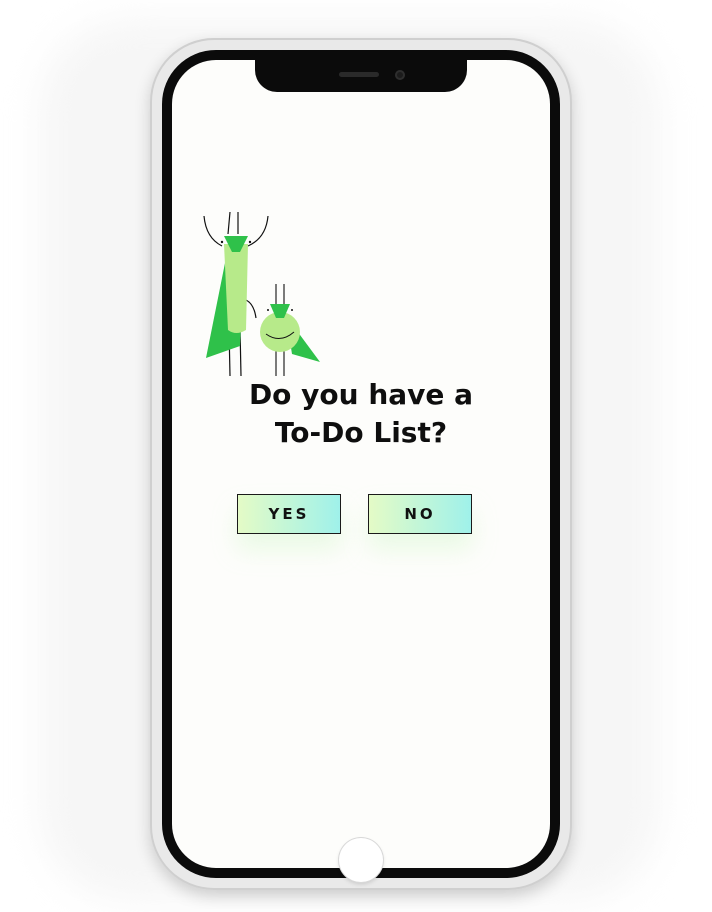 This screenshot has width=712, height=912. Describe the element at coordinates (361, 414) in the screenshot. I see `question-heading: Do you have a To-Do List?` at that location.